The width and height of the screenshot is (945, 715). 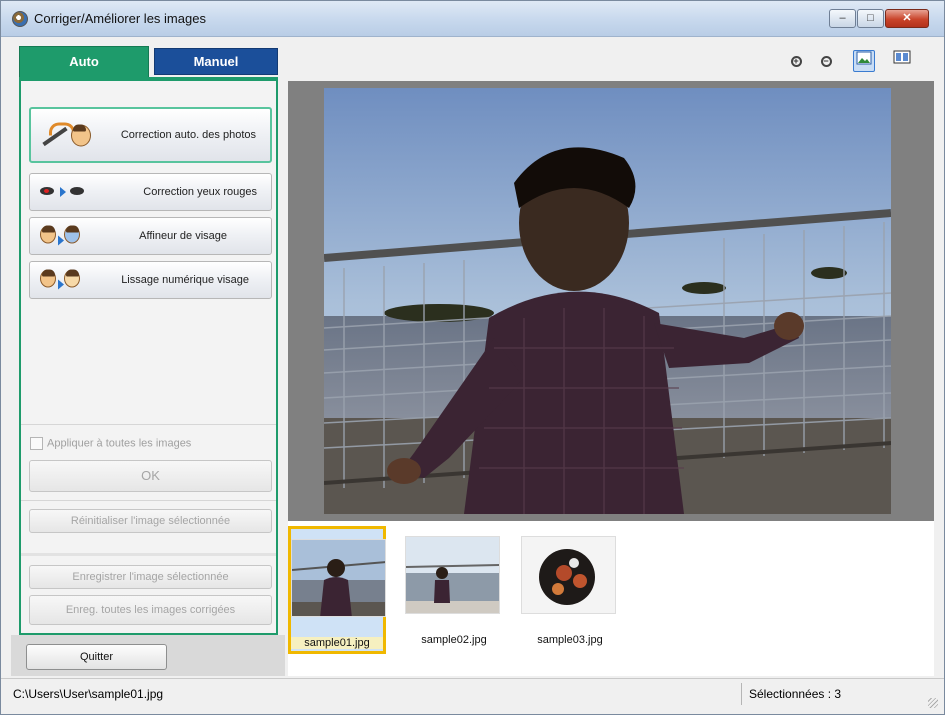 What do you see at coordinates (65, 192) in the screenshot?
I see `red-eye-icon` at bounding box center [65, 192].